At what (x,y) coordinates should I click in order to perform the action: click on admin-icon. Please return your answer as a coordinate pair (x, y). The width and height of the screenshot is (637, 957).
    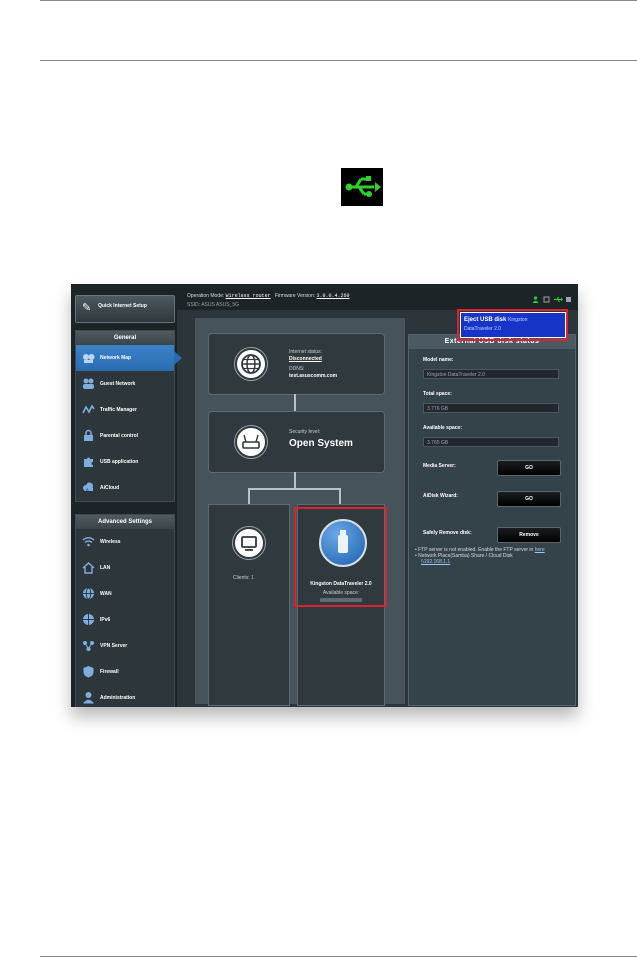
    Looking at the image, I should click on (88, 698).